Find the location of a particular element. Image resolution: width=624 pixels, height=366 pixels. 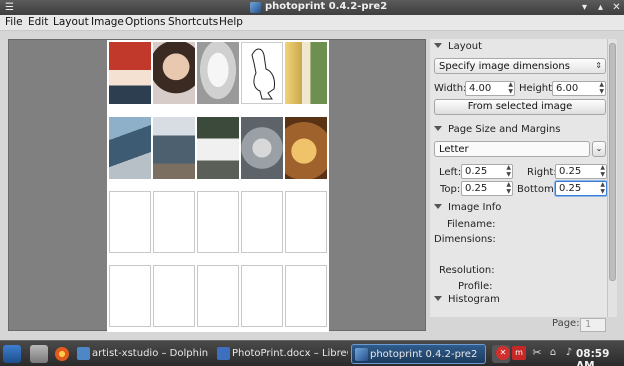

margin-bottom-label: Bottom: is located at coordinates (537, 189).